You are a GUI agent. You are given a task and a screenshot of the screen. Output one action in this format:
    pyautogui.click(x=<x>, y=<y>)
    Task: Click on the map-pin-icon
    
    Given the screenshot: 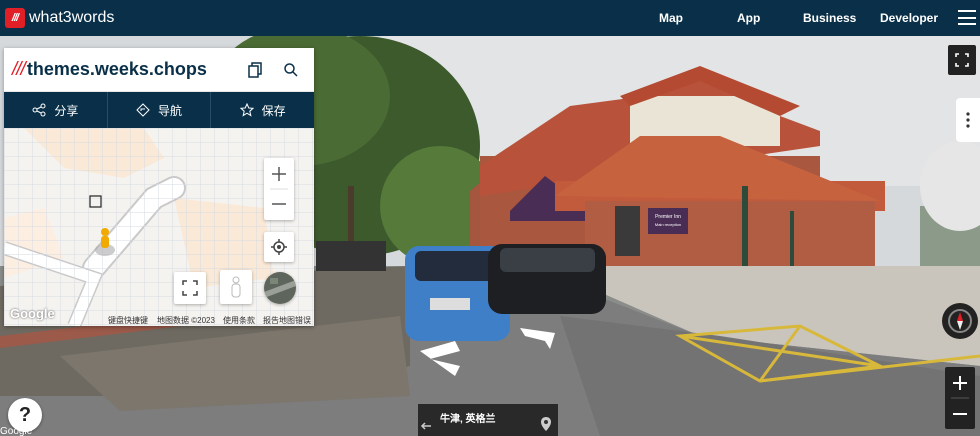 What is the action you would take?
    pyautogui.click(x=546, y=424)
    